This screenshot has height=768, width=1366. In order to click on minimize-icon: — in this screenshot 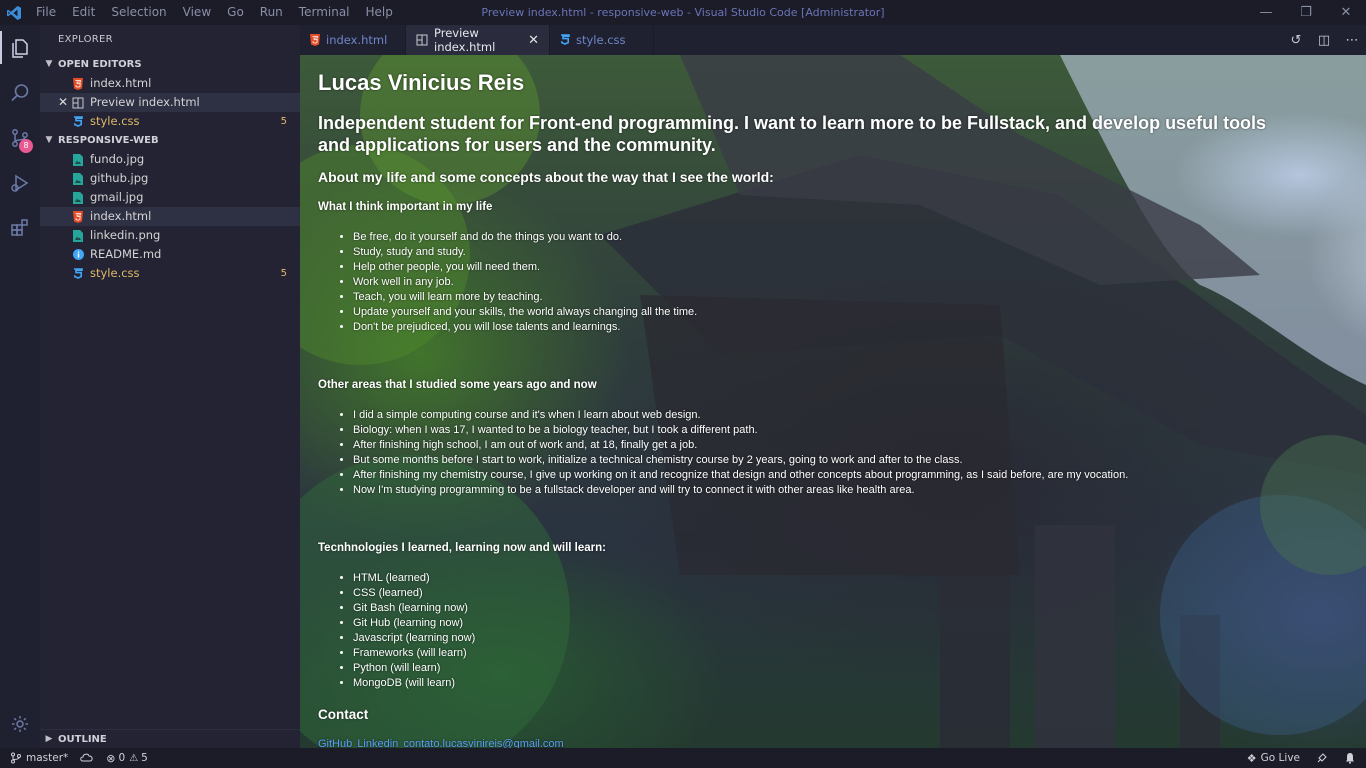, I will do `click(1266, 12)`.